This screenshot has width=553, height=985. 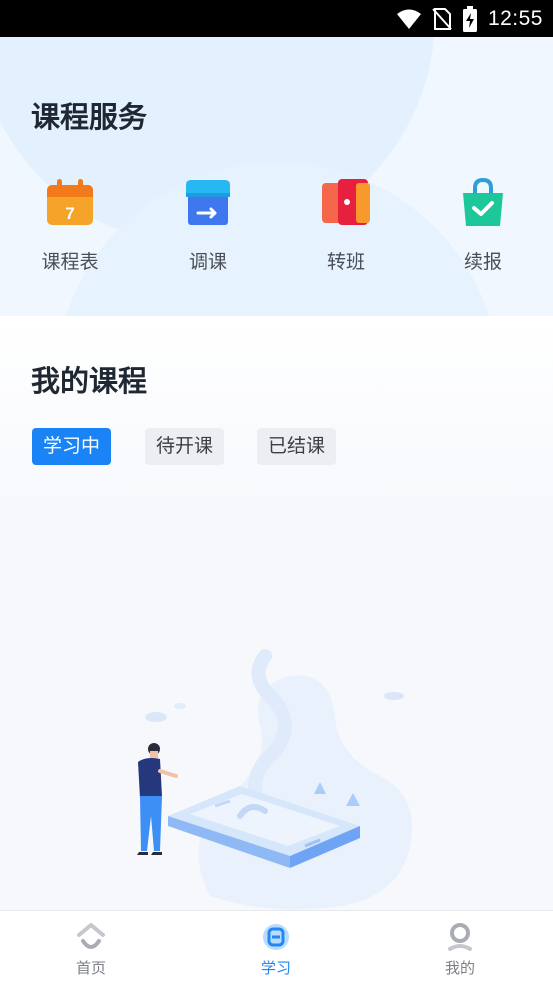 What do you see at coordinates (90, 968) in the screenshot?
I see `nav-label: 首页` at bounding box center [90, 968].